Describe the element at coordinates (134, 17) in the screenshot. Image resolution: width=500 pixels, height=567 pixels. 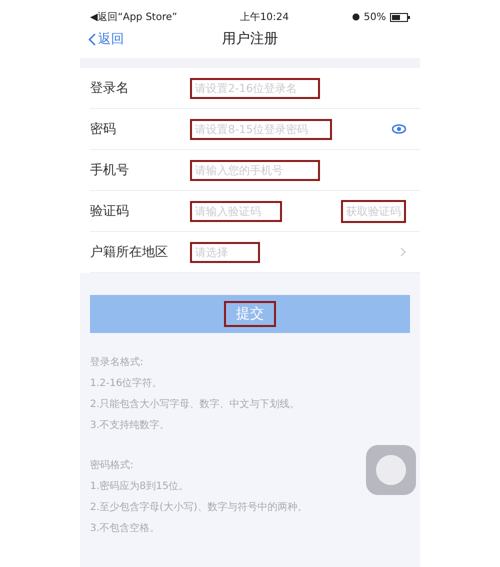
I see `back-to-app-link: ◀返回“App Store”` at that location.